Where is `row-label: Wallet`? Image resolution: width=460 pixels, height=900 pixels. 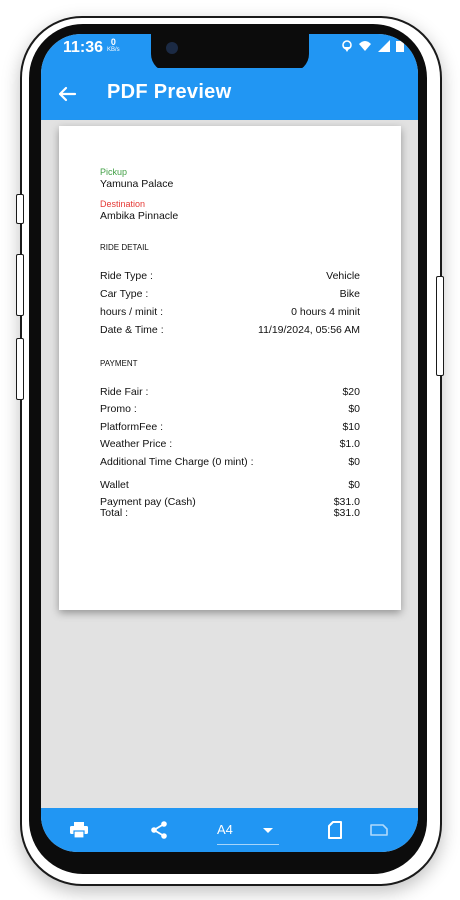 row-label: Wallet is located at coordinates (114, 485).